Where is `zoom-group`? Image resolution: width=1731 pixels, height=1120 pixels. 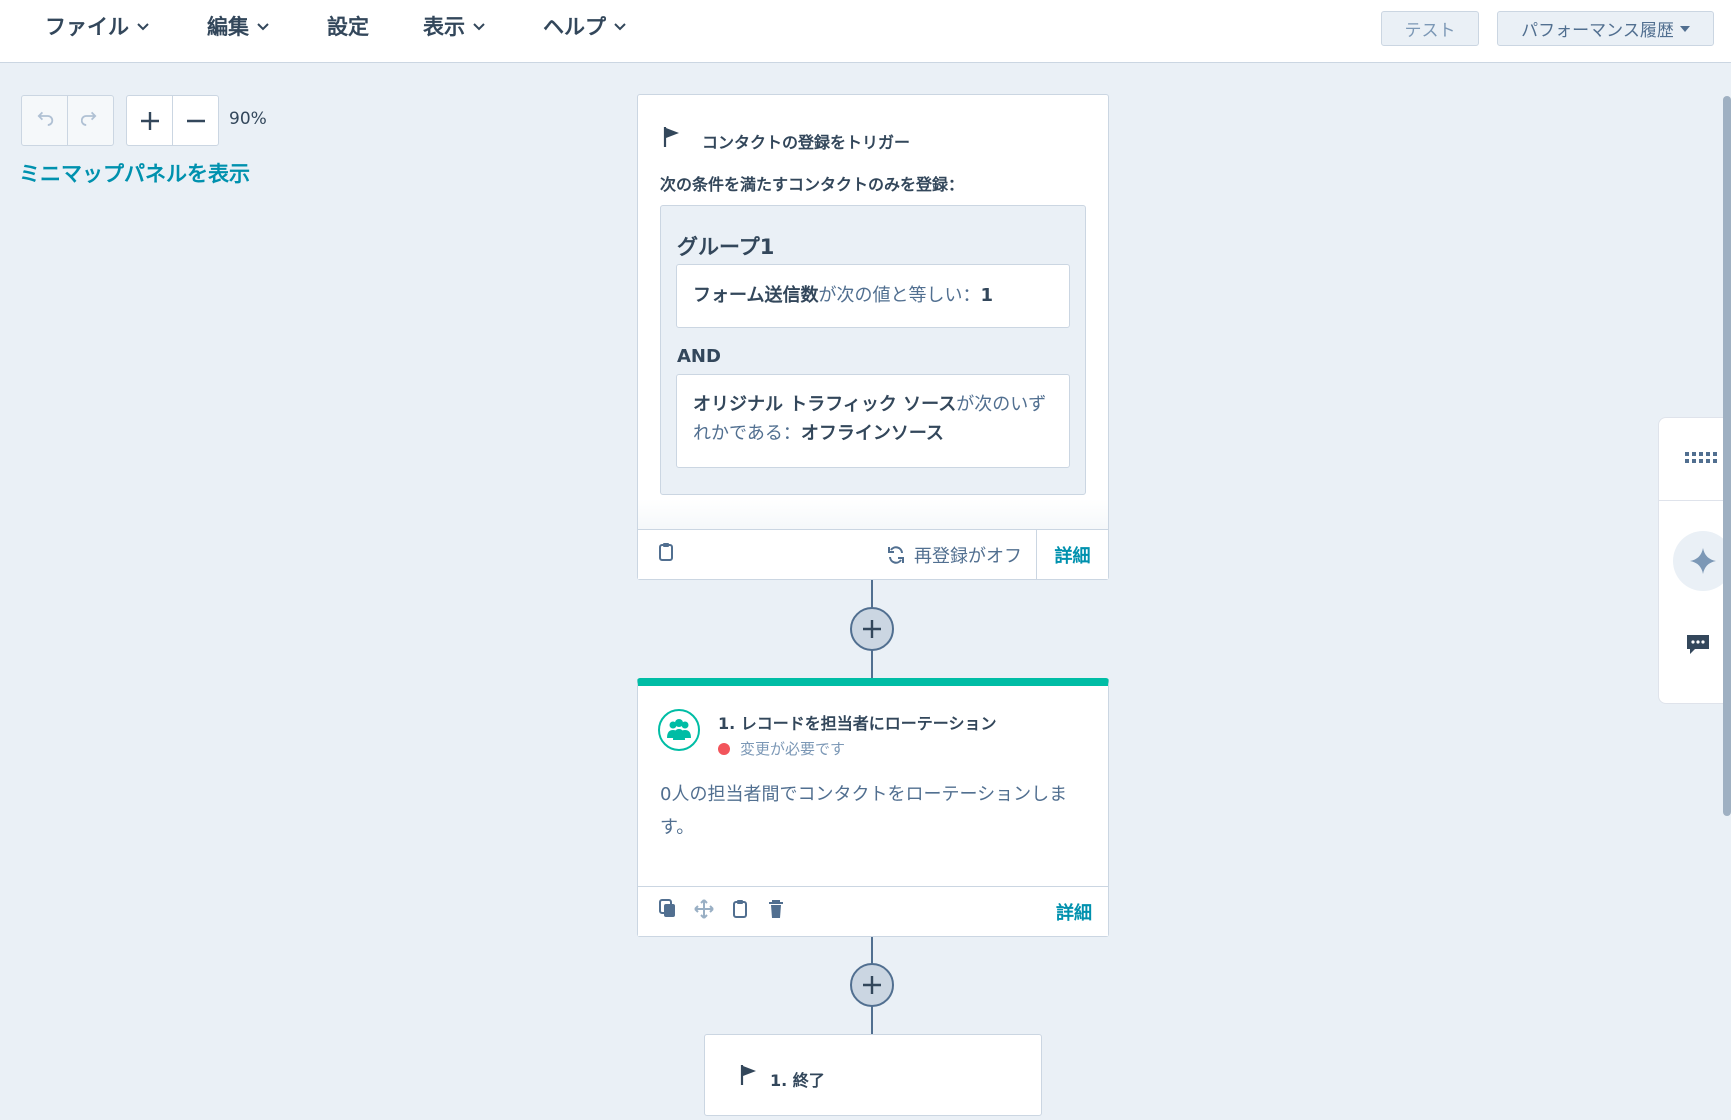 zoom-group is located at coordinates (172, 120).